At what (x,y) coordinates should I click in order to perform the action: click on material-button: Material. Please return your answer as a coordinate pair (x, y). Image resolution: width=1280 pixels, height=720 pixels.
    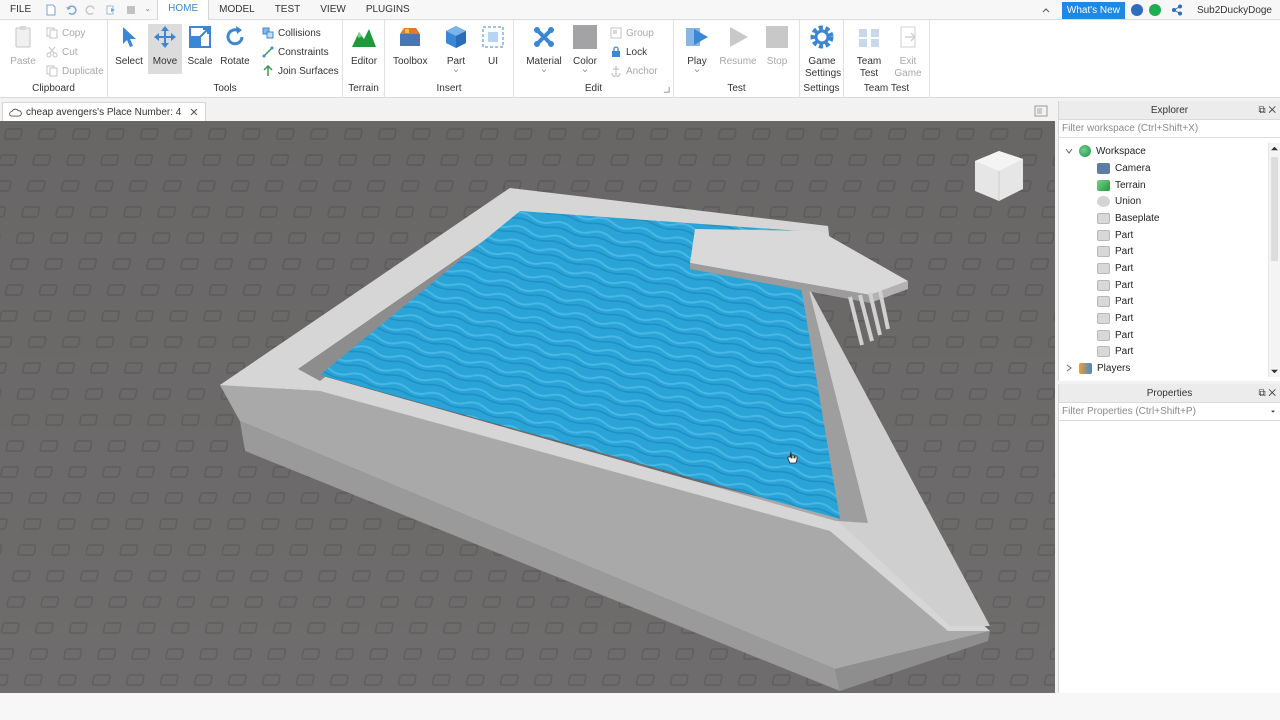
    Looking at the image, I should click on (544, 48).